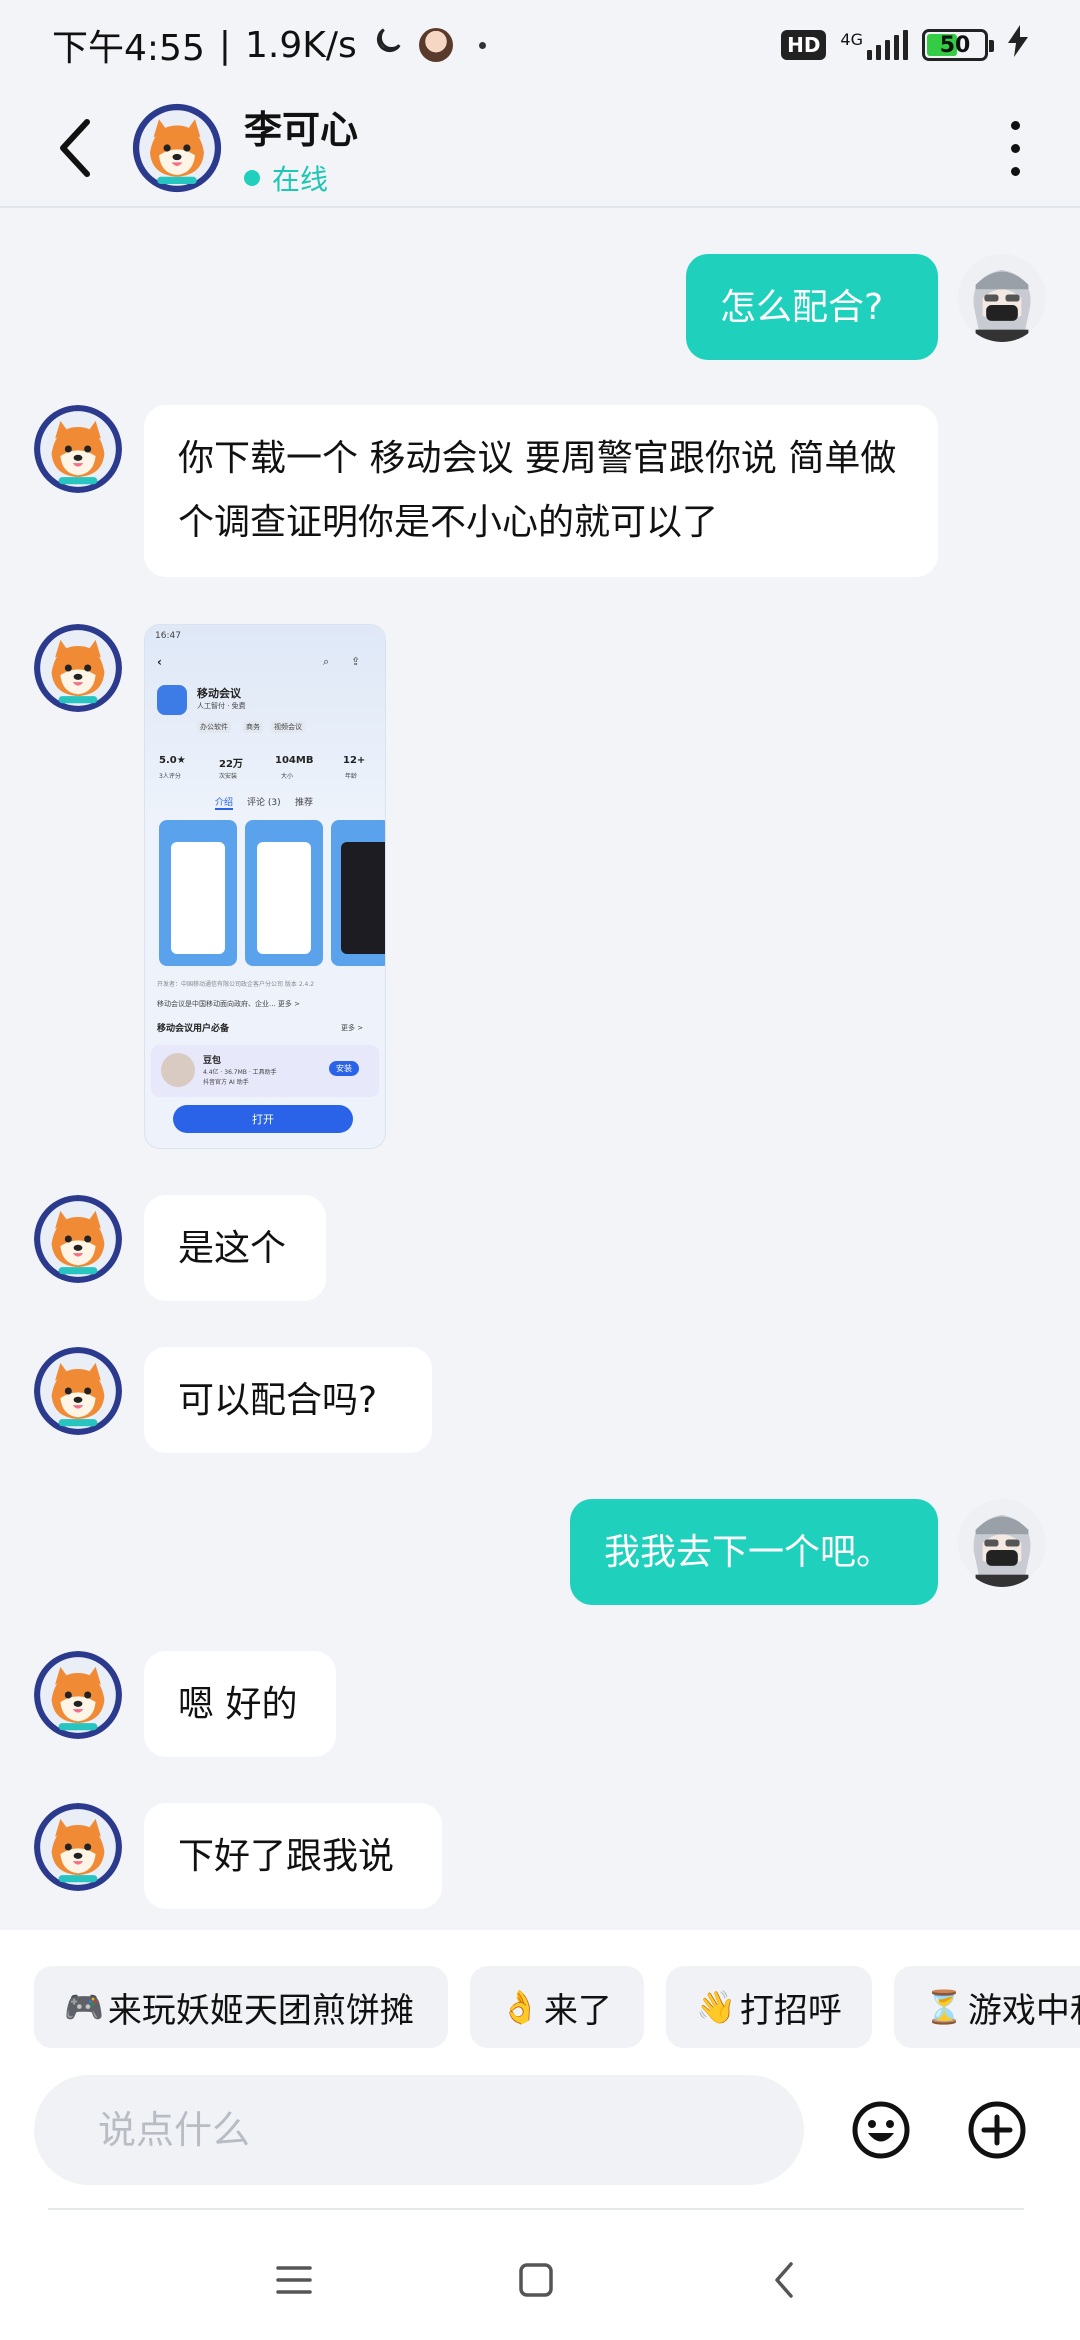 This screenshot has height=2340, width=1080. Describe the element at coordinates (419, 2130) in the screenshot. I see `message-input` at that location.